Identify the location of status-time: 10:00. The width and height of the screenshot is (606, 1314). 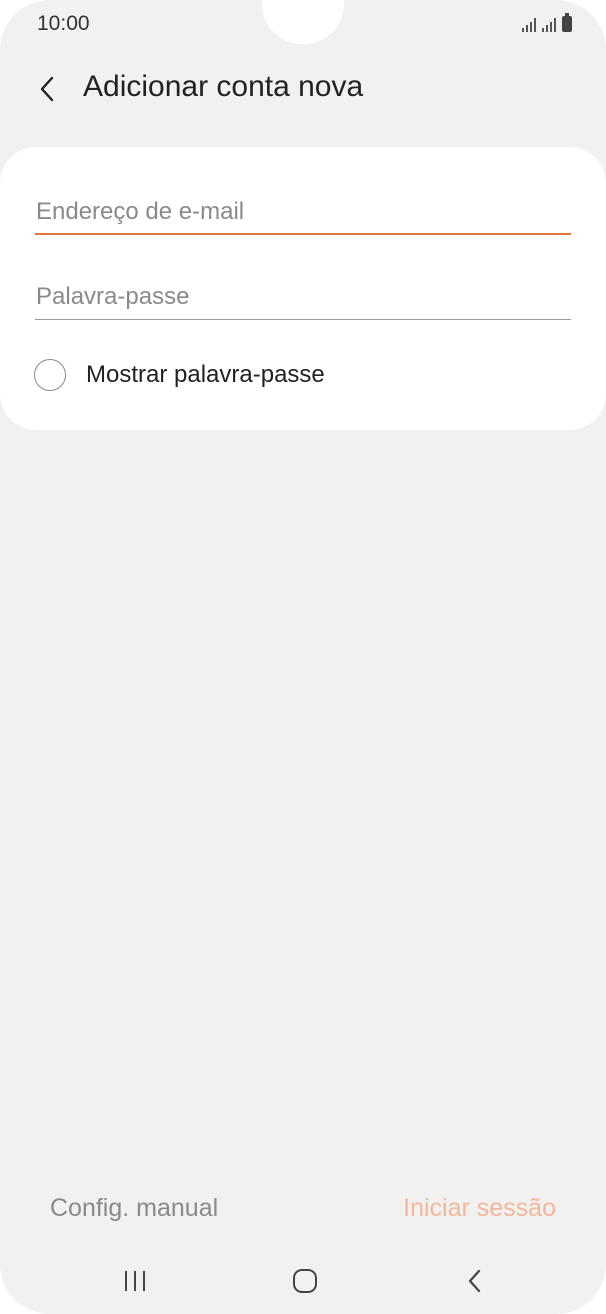
(63, 23).